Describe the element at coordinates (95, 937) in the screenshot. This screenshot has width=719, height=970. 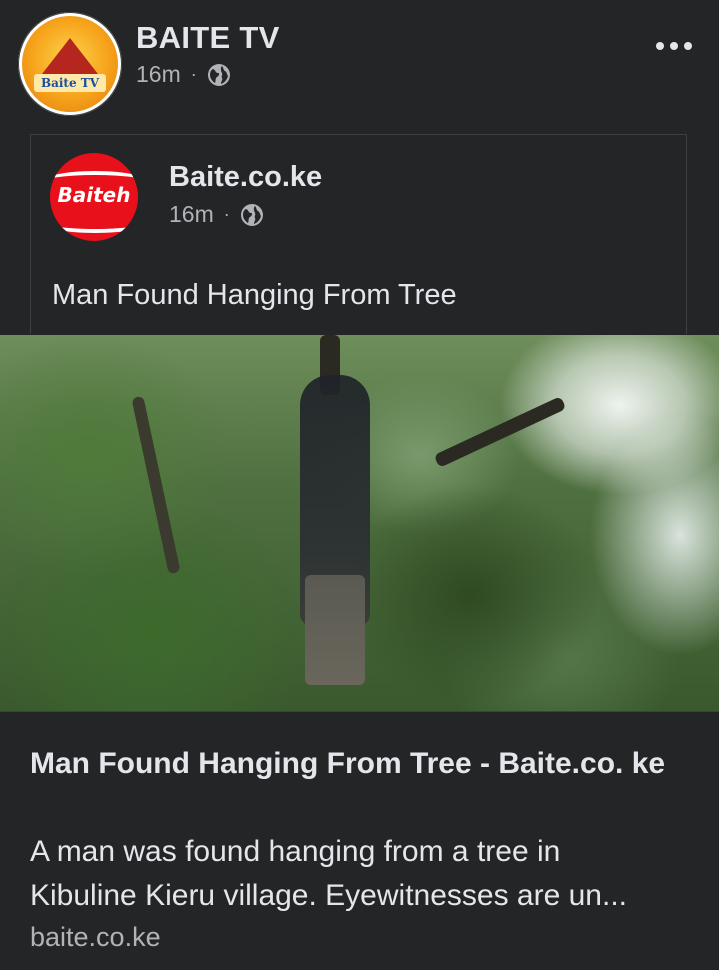
I see `link-domain: baite.co.ke` at that location.